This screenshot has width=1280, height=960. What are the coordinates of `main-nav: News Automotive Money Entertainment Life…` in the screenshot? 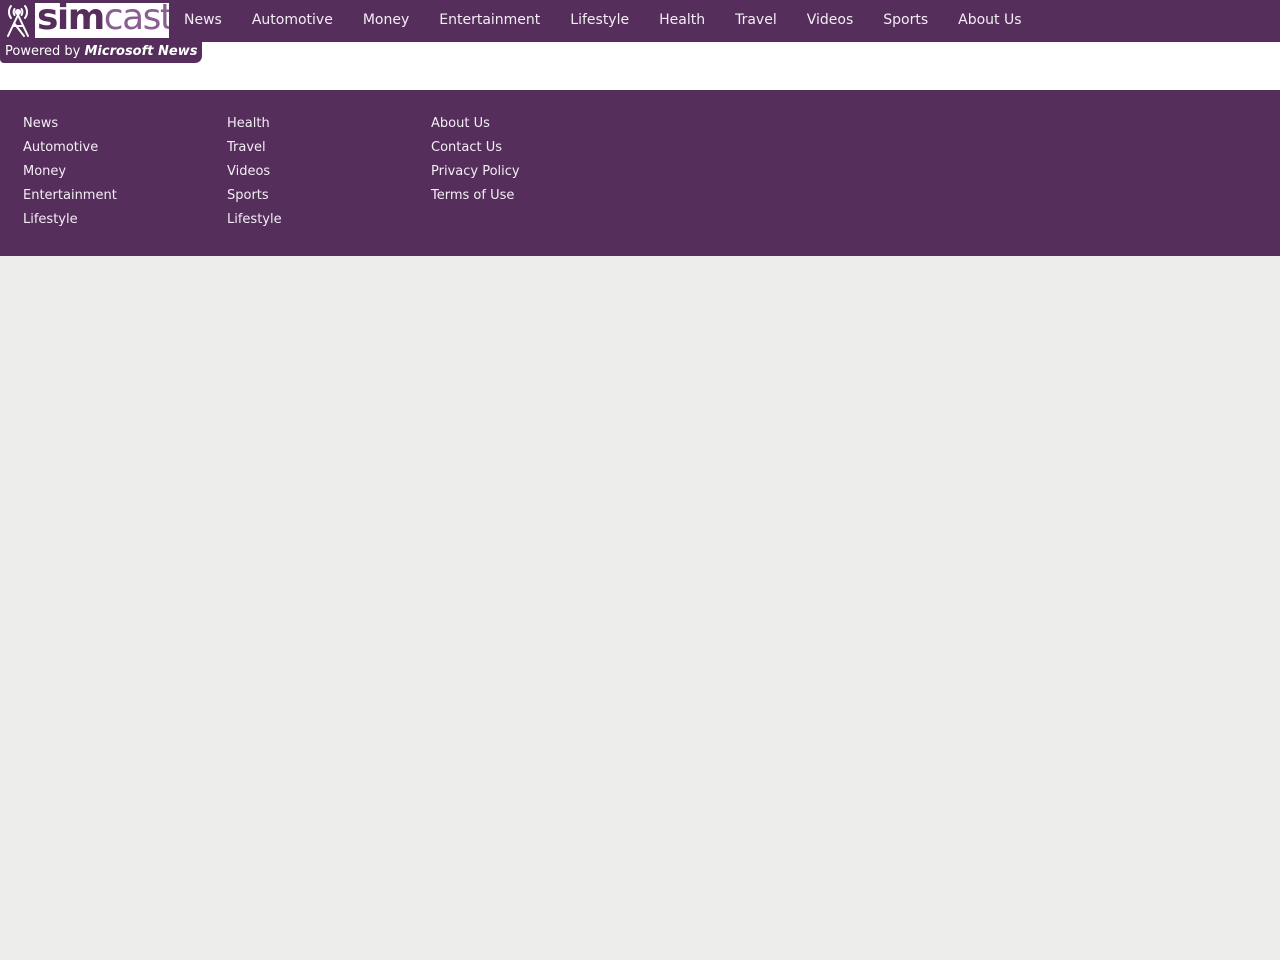 It's located at (603, 21).